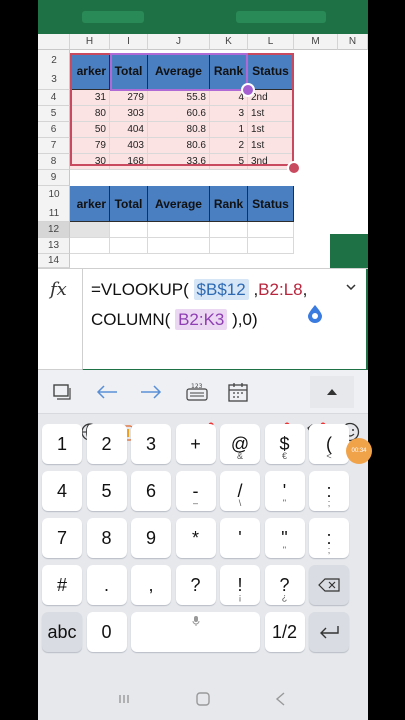  Describe the element at coordinates (197, 392) in the screenshot. I see `numeric-keyboard-icon: 123` at that location.